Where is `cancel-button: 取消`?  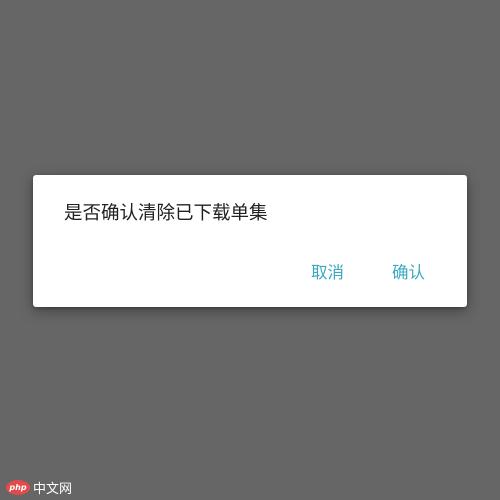
cancel-button: 取消 is located at coordinates (327, 273).